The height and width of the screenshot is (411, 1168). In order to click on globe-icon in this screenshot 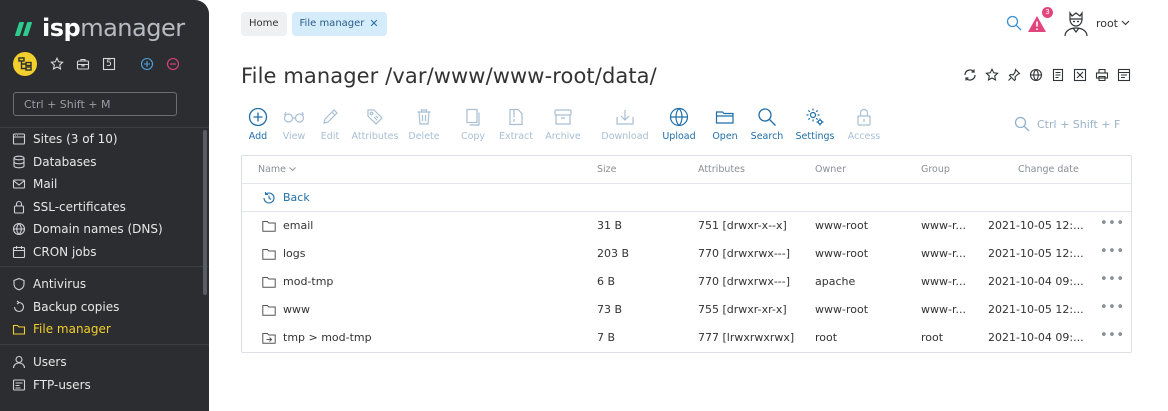, I will do `click(19, 139)`.